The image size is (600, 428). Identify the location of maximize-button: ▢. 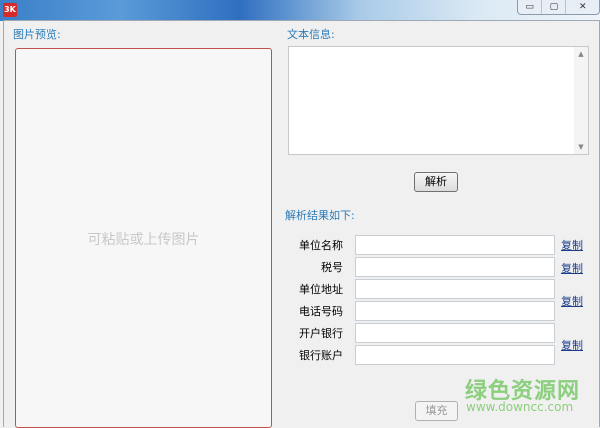
(554, 7).